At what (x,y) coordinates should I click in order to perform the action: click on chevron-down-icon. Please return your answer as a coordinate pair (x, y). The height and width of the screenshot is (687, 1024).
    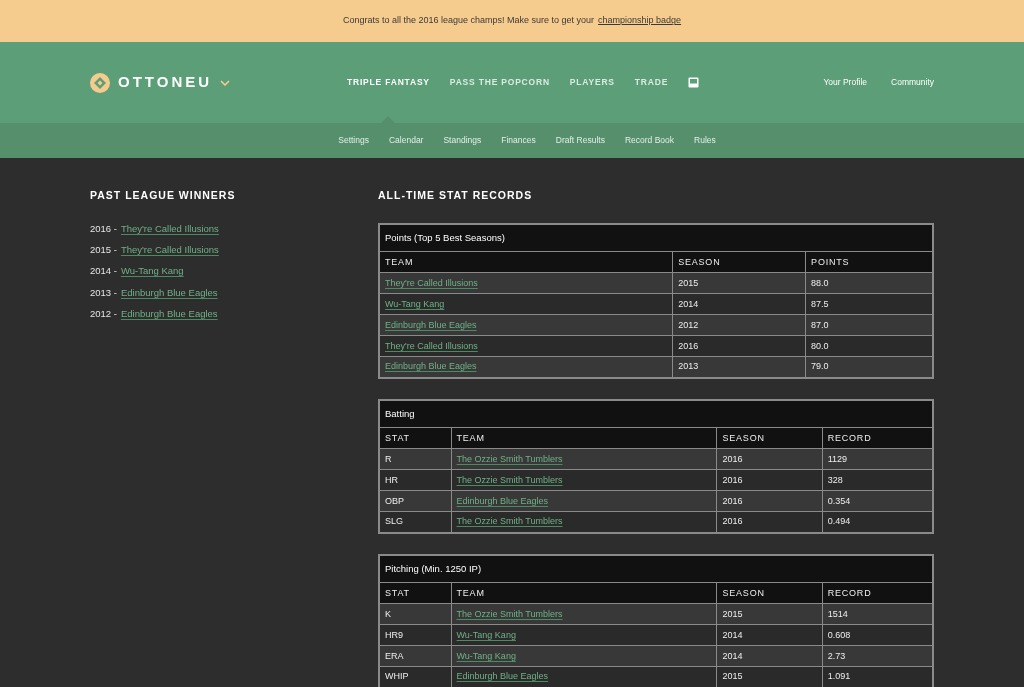
    Looking at the image, I should click on (225, 82).